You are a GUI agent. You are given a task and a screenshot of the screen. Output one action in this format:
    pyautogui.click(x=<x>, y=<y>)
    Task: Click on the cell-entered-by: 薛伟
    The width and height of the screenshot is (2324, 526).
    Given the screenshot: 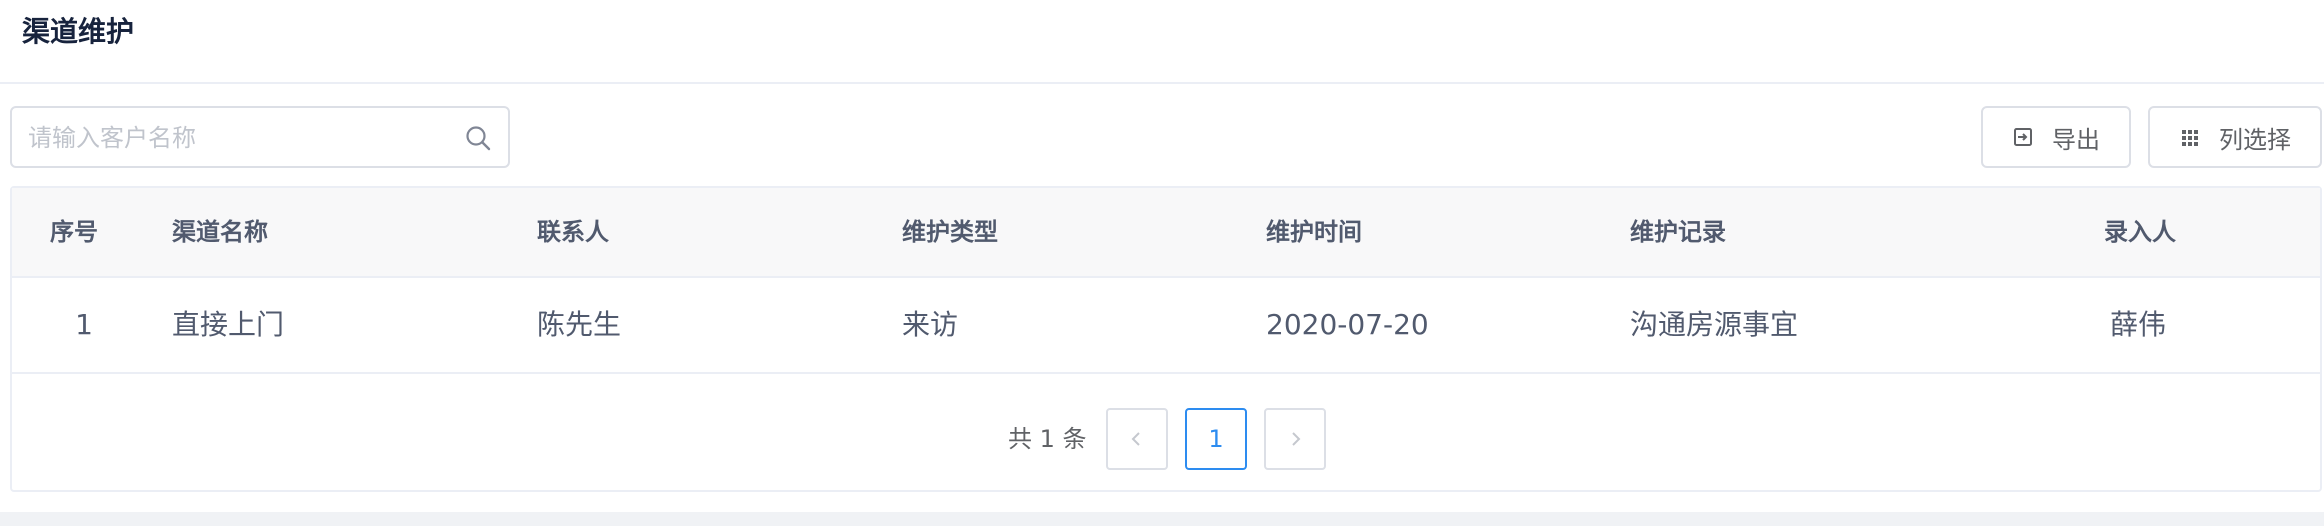 What is the action you would take?
    pyautogui.click(x=2138, y=324)
    